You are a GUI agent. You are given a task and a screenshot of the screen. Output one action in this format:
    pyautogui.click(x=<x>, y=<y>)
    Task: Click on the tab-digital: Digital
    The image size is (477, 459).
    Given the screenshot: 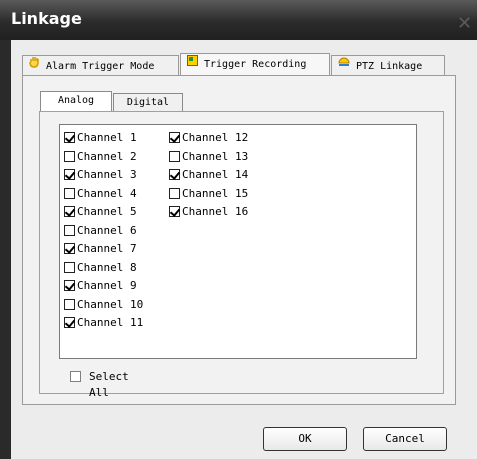 What is the action you would take?
    pyautogui.click(x=148, y=103)
    